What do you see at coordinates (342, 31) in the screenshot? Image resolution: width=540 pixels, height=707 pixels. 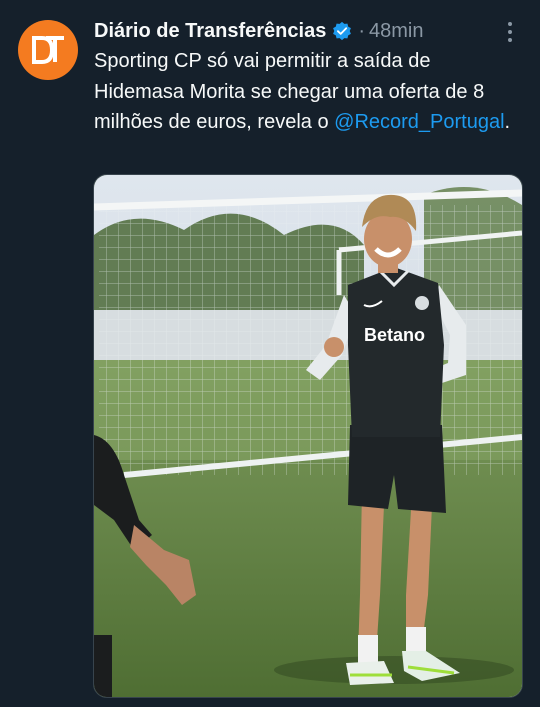 I see `verified-badge-icon` at bounding box center [342, 31].